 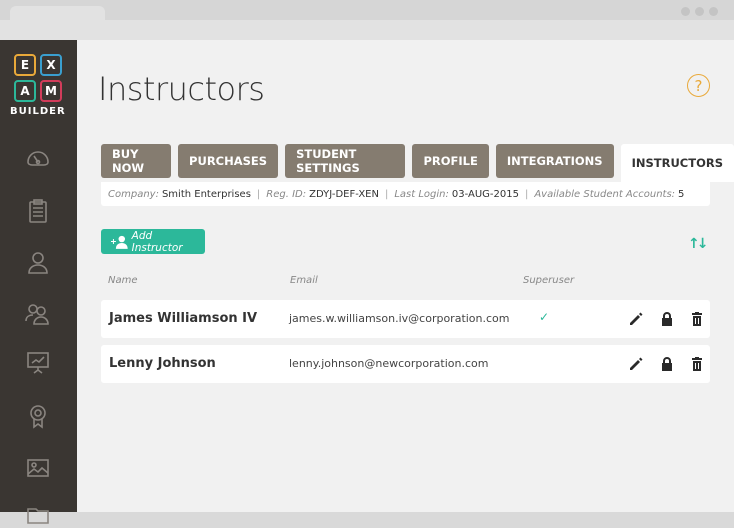 I want to click on add-instructor-label: Add Instructor, so click(x=157, y=241).